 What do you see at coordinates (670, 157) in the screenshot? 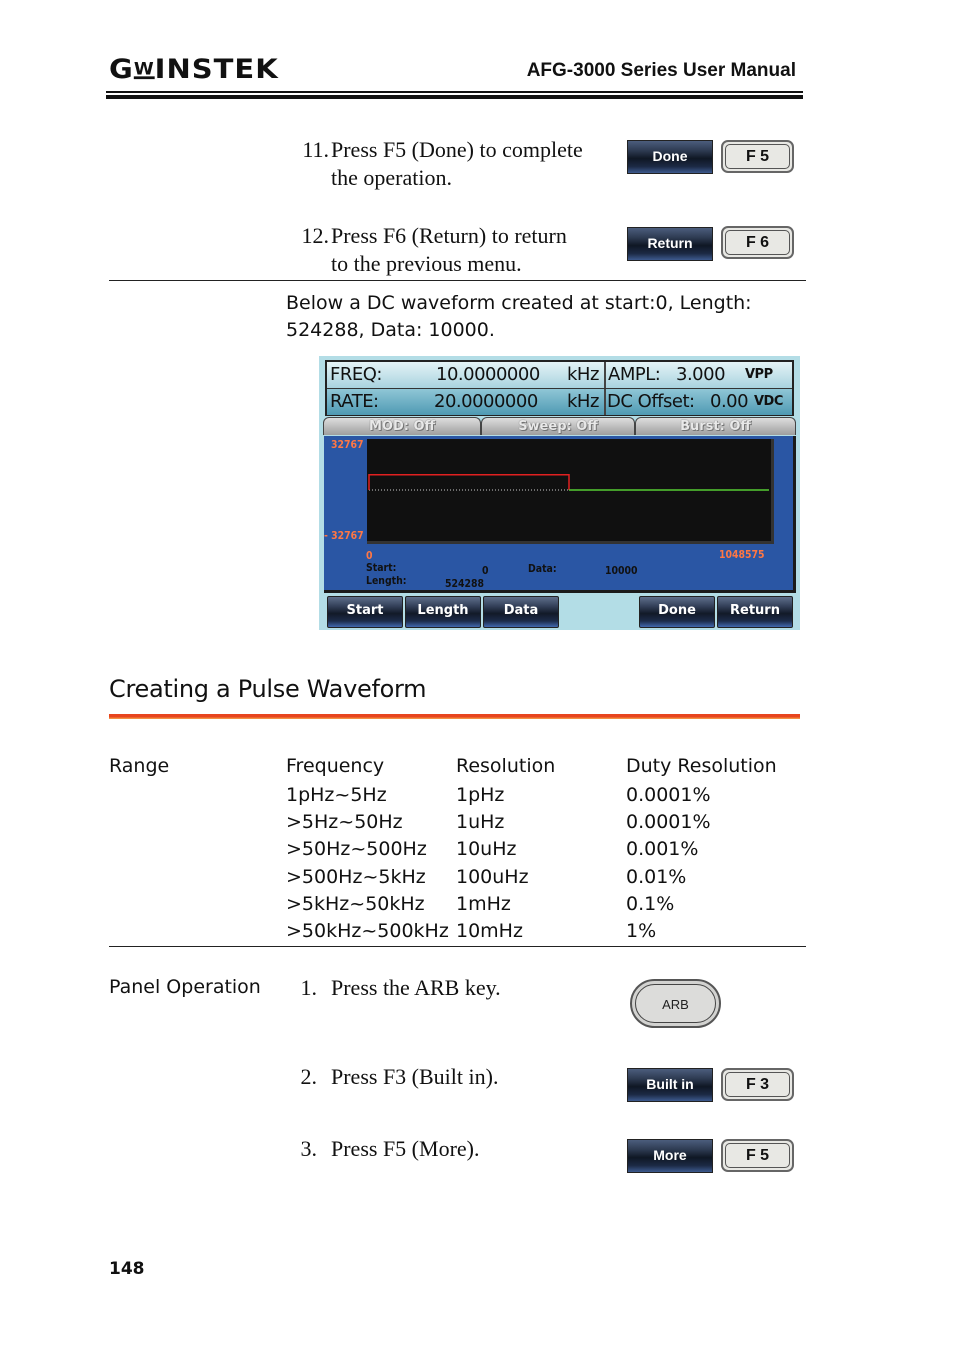
I see `done-softkey: Done` at bounding box center [670, 157].